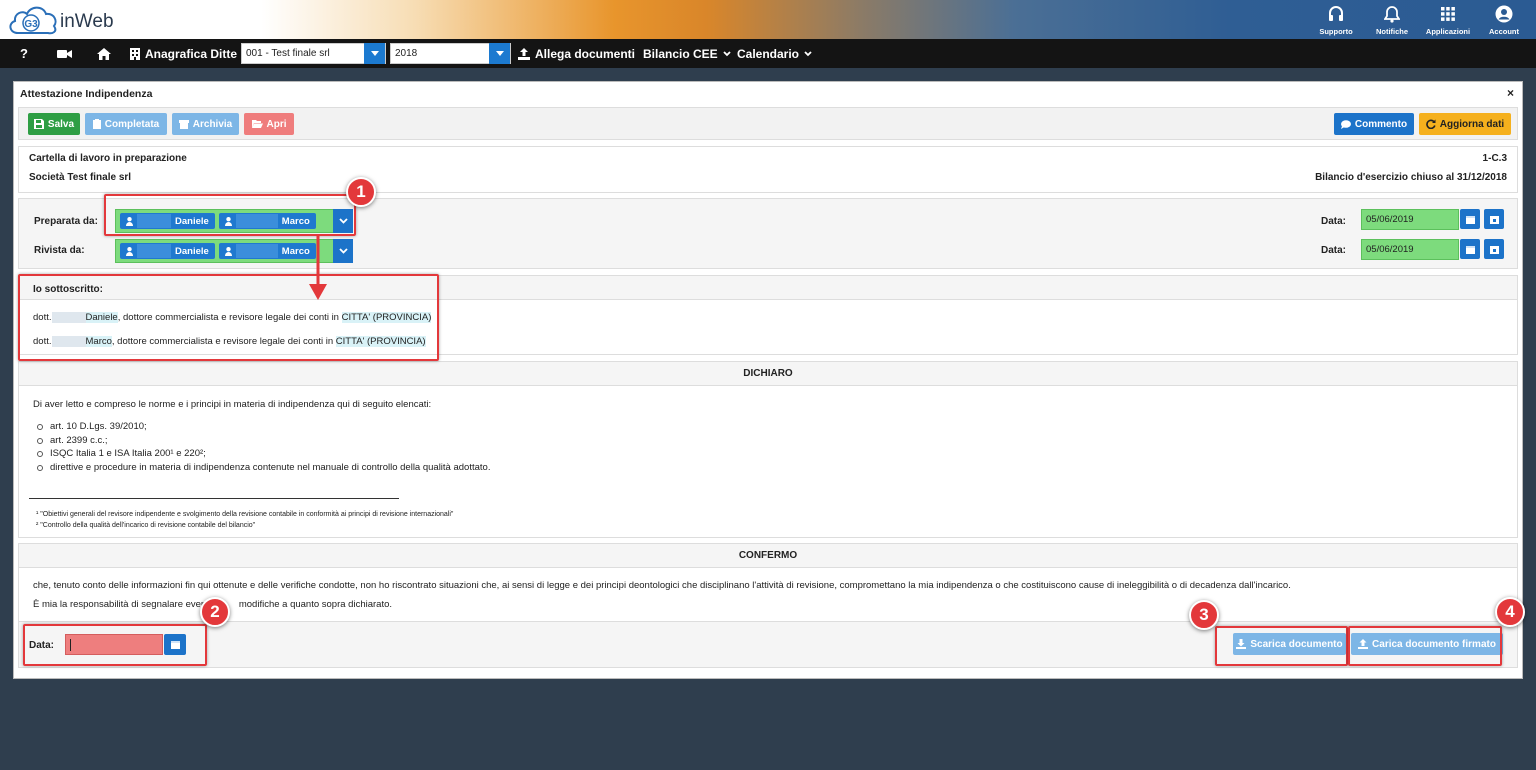  What do you see at coordinates (1465, 124) in the screenshot?
I see `aggiorna-dati-button: Aggiorna dati` at bounding box center [1465, 124].